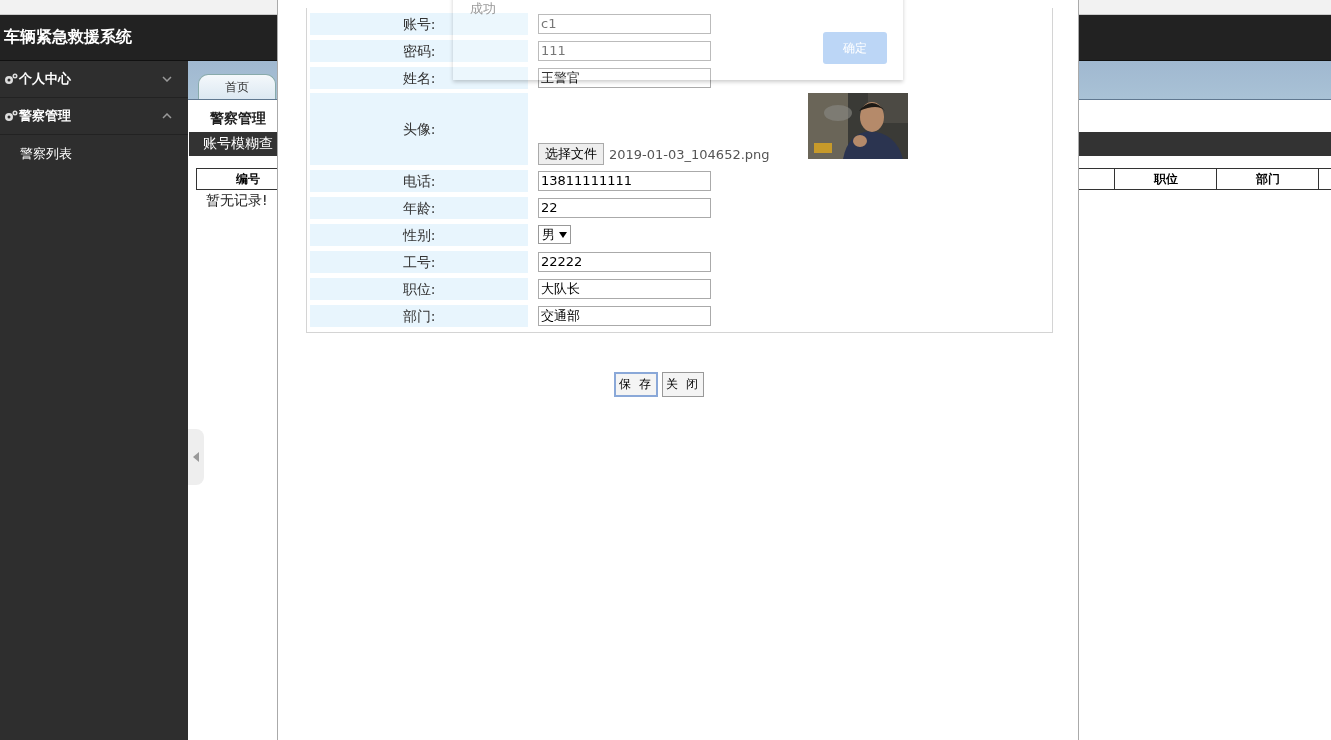 This screenshot has height=740, width=1331. What do you see at coordinates (1324, 179) in the screenshot?
I see `column-header-blank` at bounding box center [1324, 179].